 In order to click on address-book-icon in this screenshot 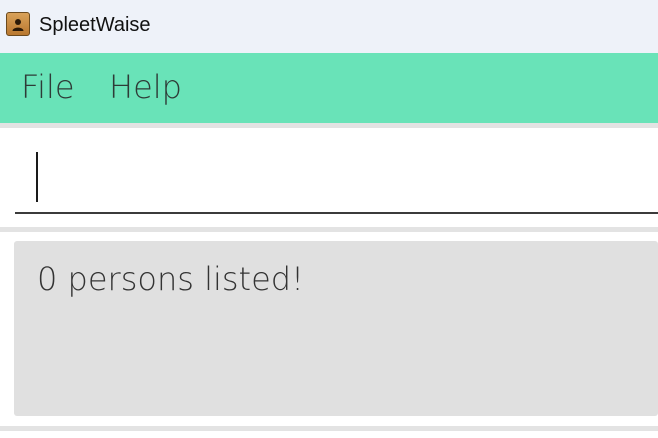, I will do `click(18, 24)`.